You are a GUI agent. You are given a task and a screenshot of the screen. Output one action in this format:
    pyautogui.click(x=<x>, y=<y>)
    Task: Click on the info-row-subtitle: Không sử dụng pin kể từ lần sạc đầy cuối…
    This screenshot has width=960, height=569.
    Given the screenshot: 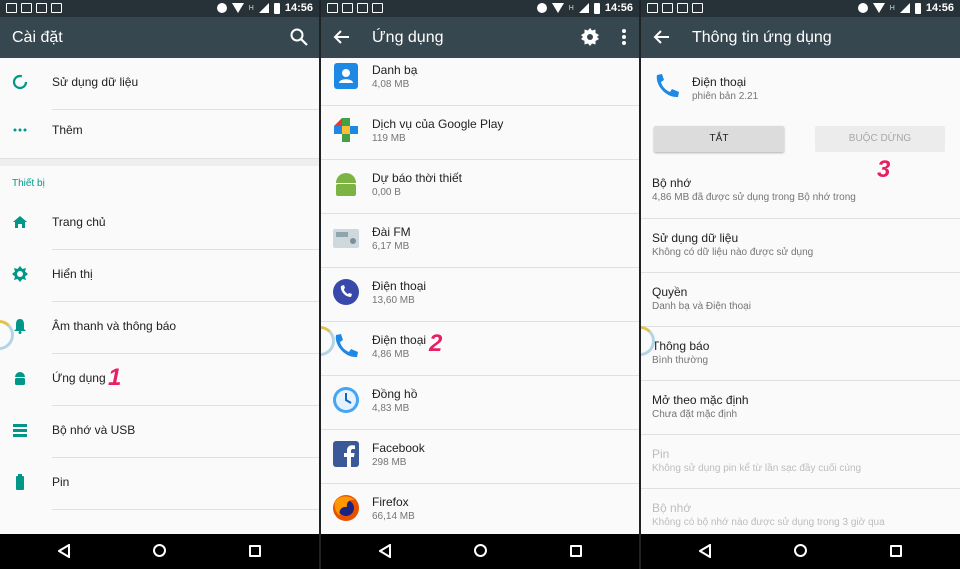 What is the action you would take?
    pyautogui.click(x=757, y=468)
    